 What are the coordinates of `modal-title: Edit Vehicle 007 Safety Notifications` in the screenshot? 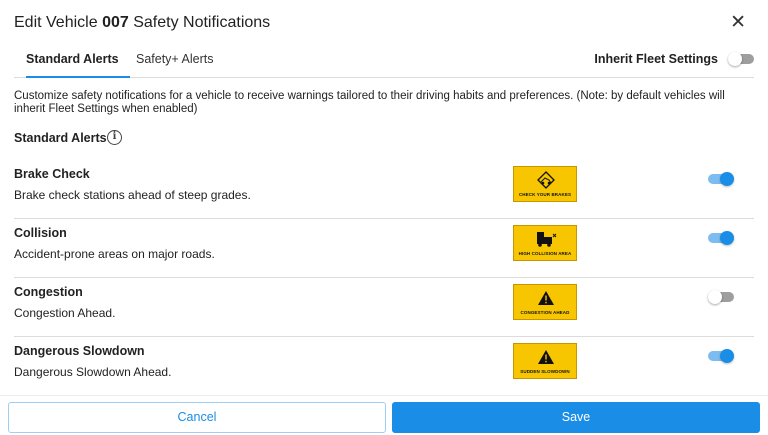 It's located at (142, 23).